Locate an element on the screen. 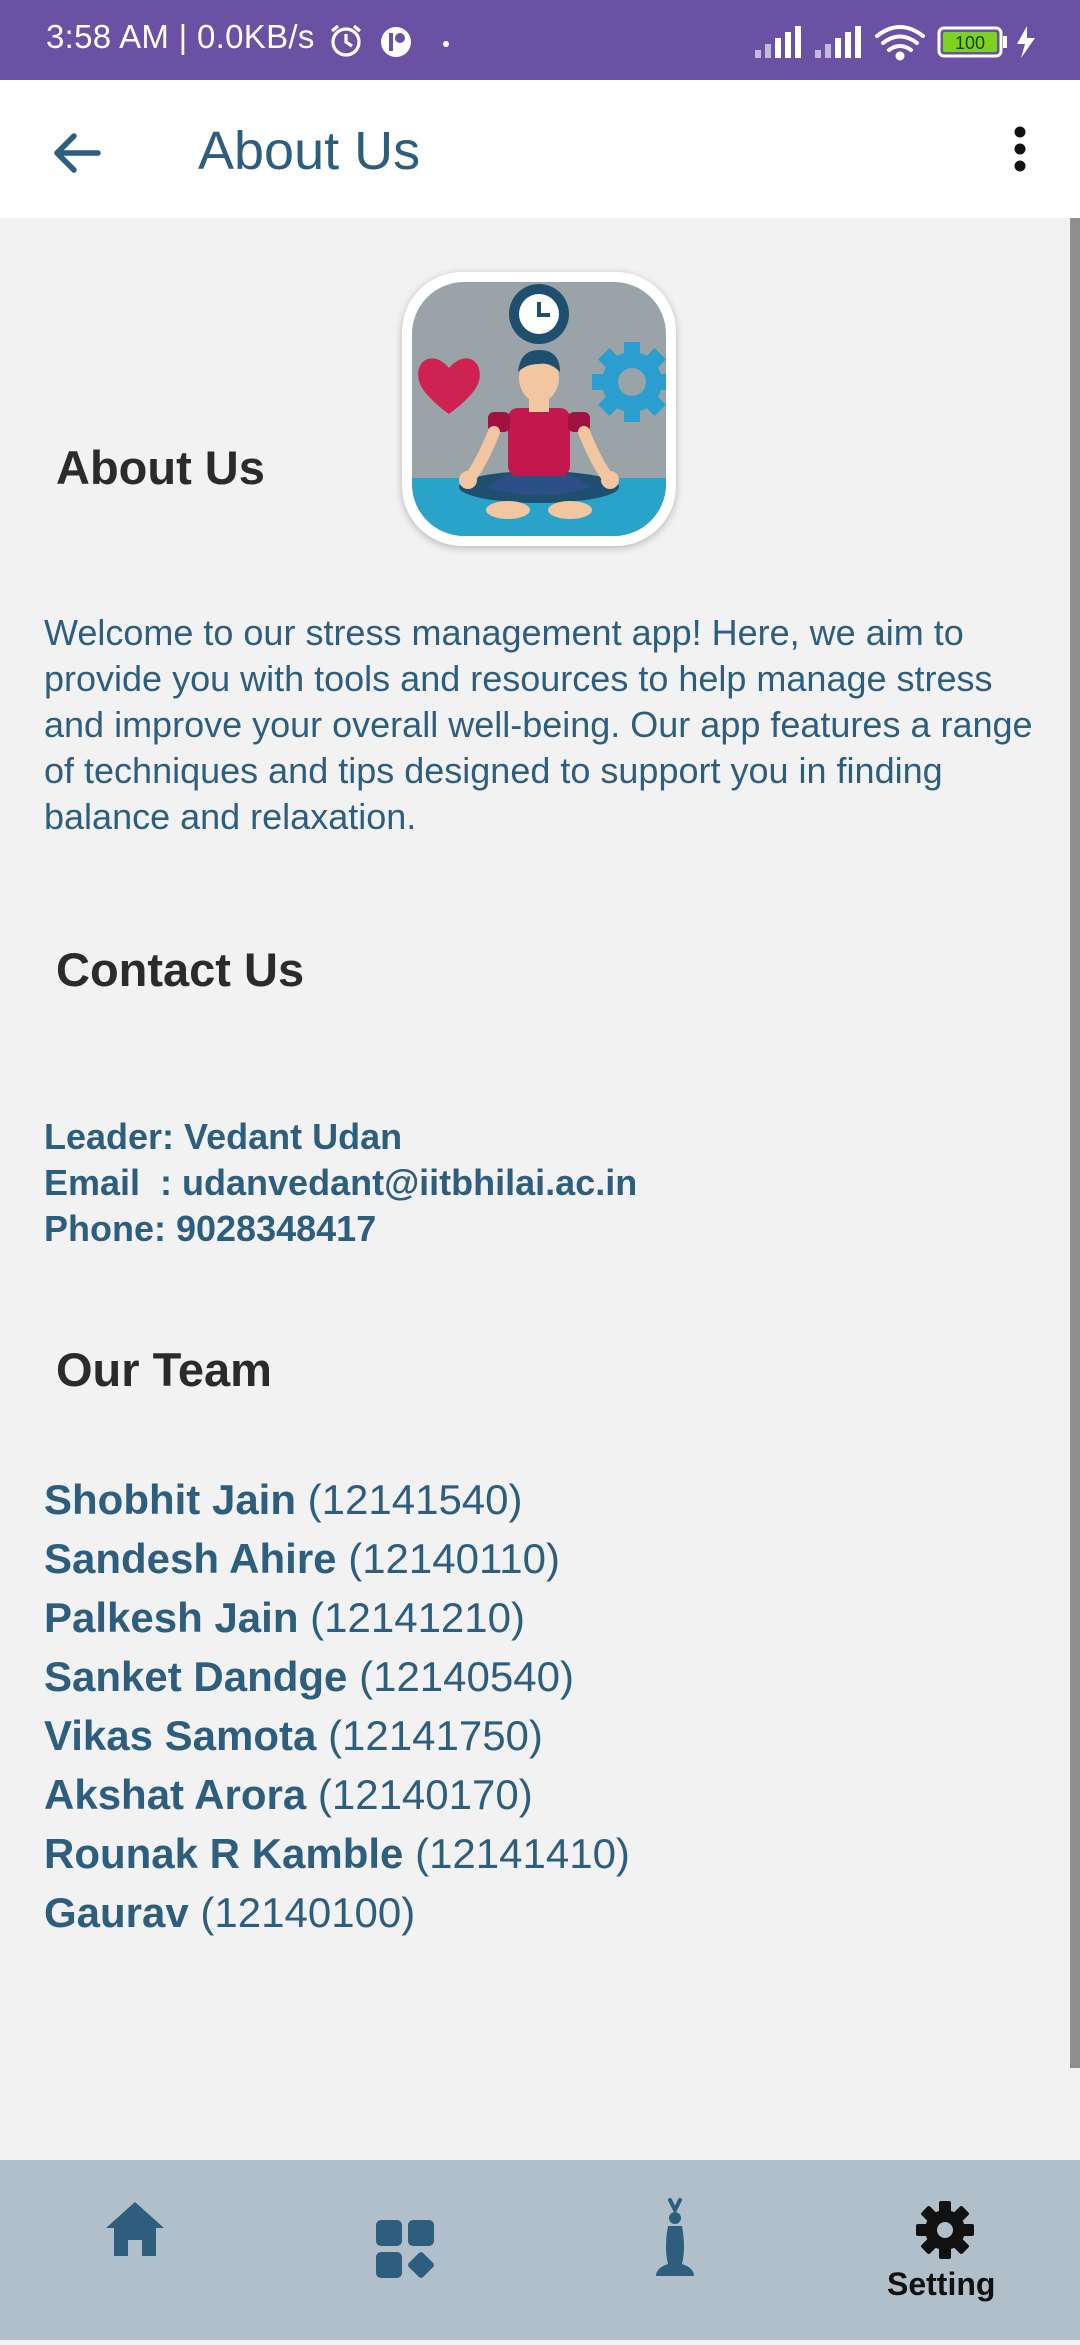 The height and width of the screenshot is (2345, 1080). member-name: Shobhit Jain is located at coordinates (170, 1499).